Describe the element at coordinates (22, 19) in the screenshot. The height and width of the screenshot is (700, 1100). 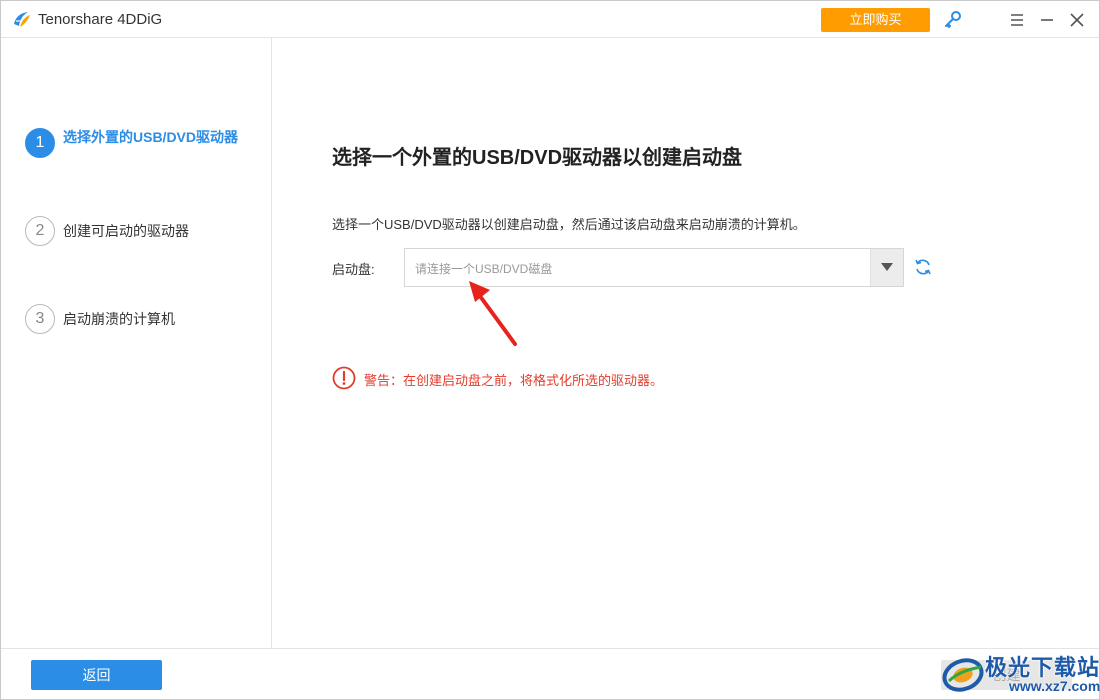
I see `app-logo-icon` at that location.